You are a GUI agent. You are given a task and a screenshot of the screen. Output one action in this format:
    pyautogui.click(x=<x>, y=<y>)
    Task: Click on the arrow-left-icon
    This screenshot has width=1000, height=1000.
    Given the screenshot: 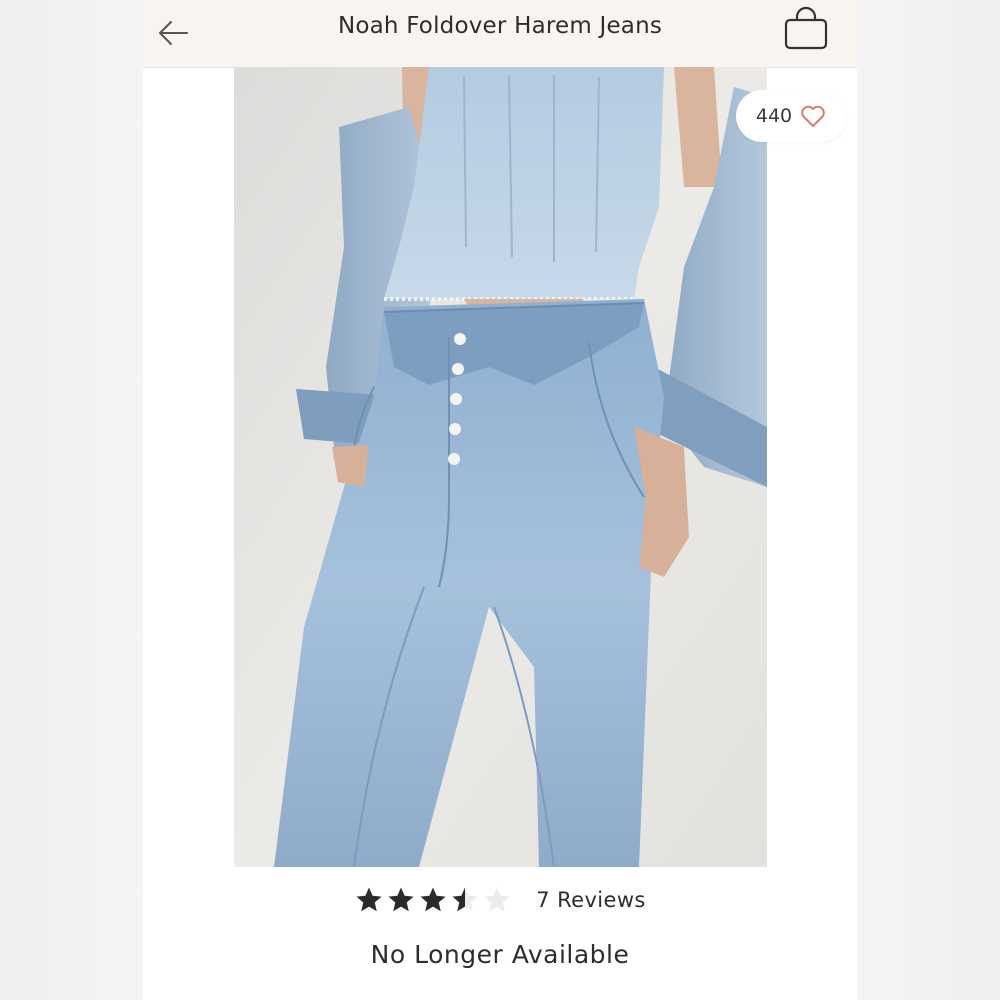 What is the action you would take?
    pyautogui.click(x=173, y=33)
    